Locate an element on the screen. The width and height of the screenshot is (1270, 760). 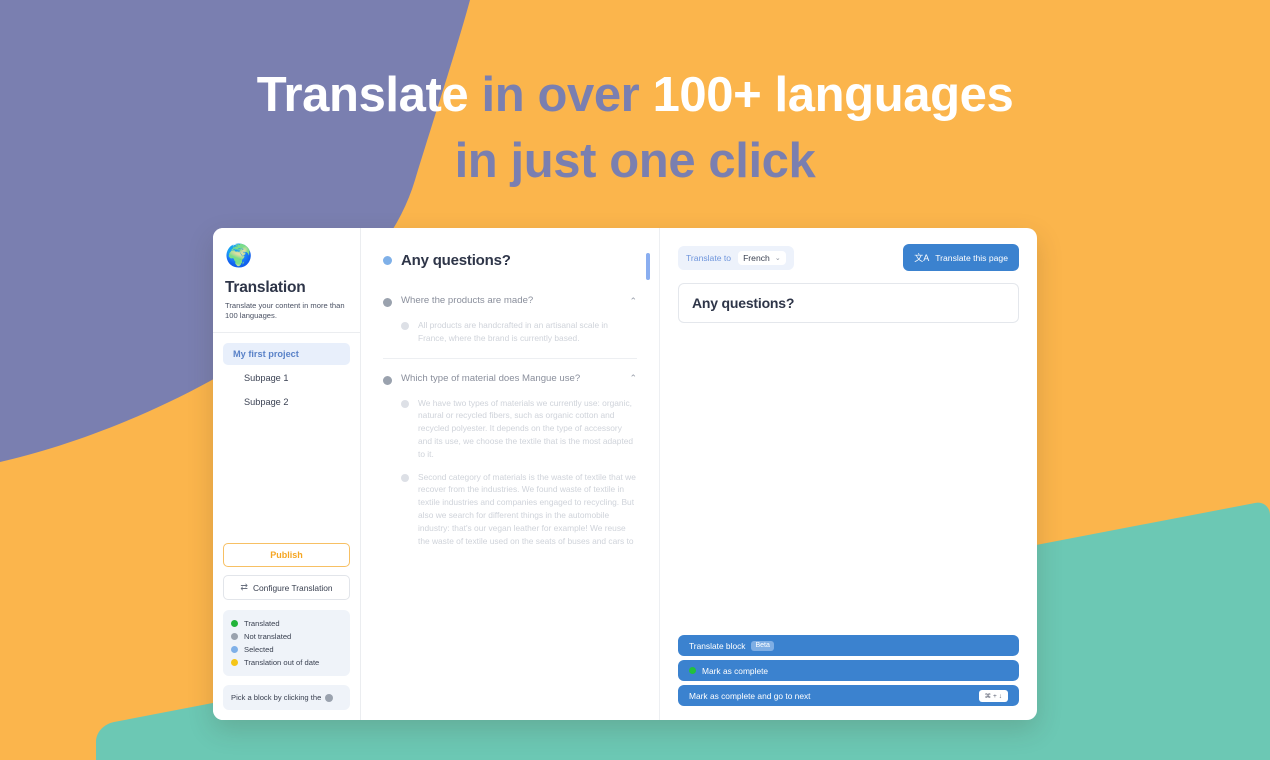
translate-block-label: Translate block is located at coordinates (717, 645).